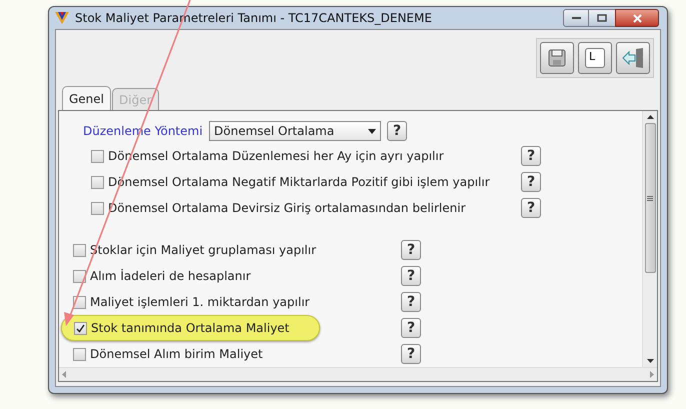 The height and width of the screenshot is (409, 686). Describe the element at coordinates (295, 131) in the screenshot. I see `method-dropdown: Dönemsel Ortalama` at that location.